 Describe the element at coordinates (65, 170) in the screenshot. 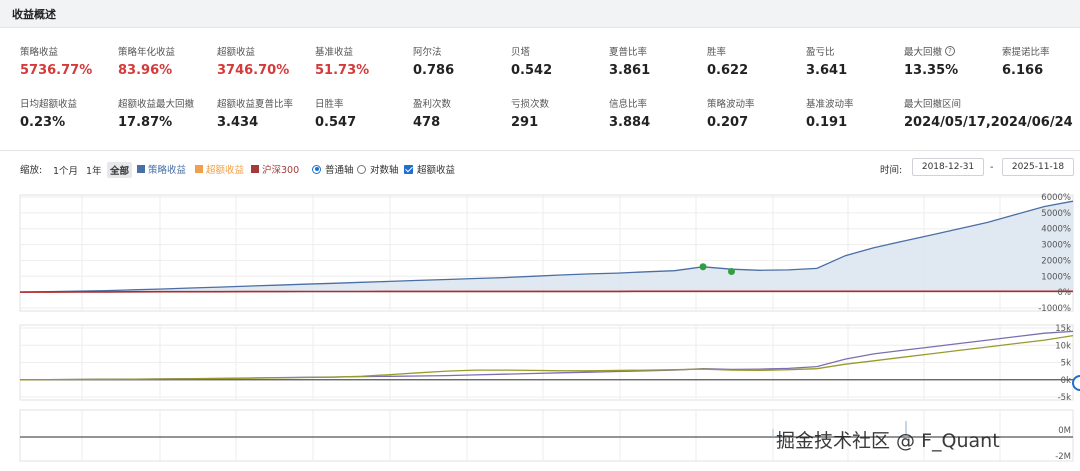

I see `zoom-1-month-button: 1个月` at that location.